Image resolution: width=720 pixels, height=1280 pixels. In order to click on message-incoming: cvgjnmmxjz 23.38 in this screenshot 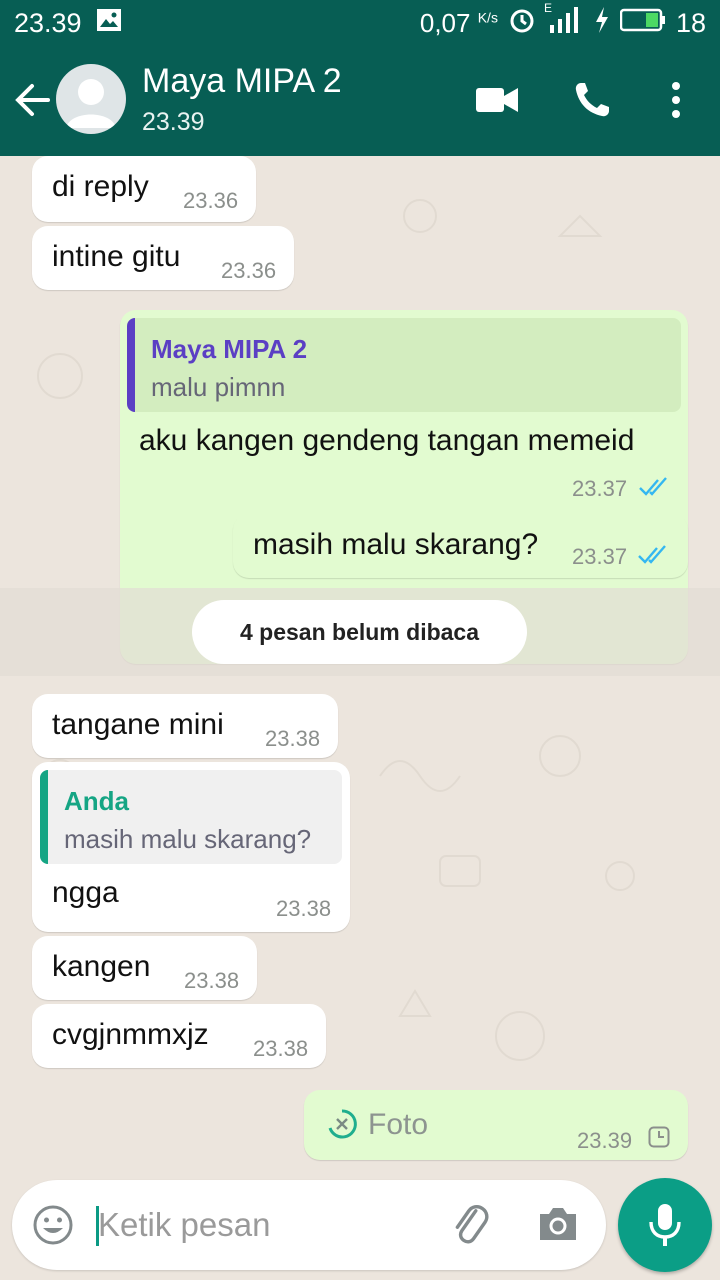, I will do `click(179, 1036)`.